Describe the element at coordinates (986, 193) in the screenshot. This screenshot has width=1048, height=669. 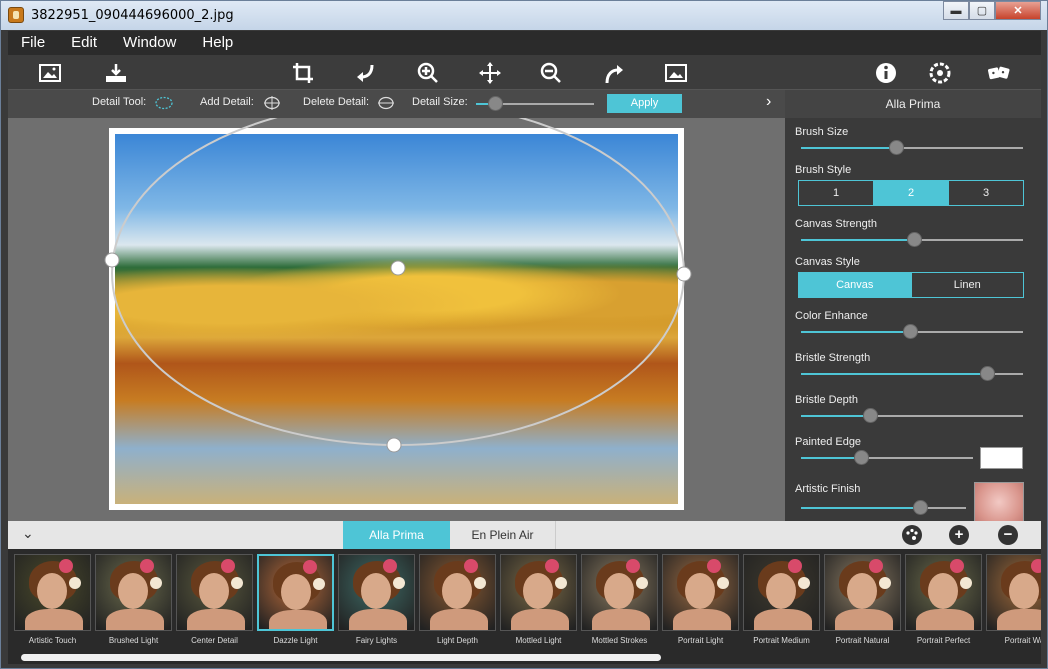
I see `brush-style-option: 3` at that location.